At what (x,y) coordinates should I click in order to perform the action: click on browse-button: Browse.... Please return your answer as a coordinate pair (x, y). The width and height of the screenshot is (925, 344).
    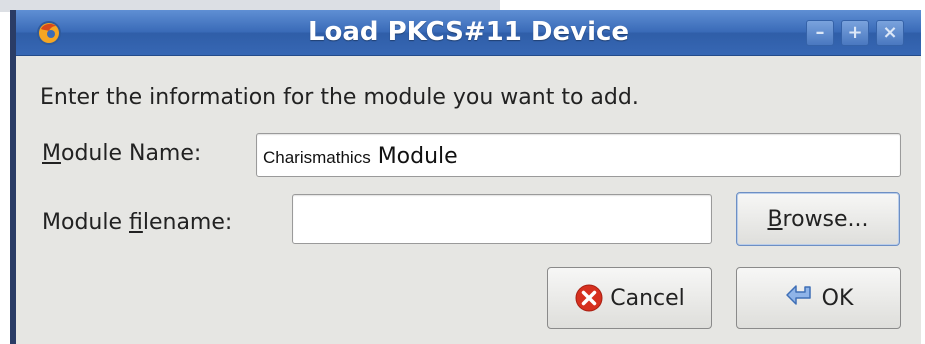
    Looking at the image, I should click on (818, 219).